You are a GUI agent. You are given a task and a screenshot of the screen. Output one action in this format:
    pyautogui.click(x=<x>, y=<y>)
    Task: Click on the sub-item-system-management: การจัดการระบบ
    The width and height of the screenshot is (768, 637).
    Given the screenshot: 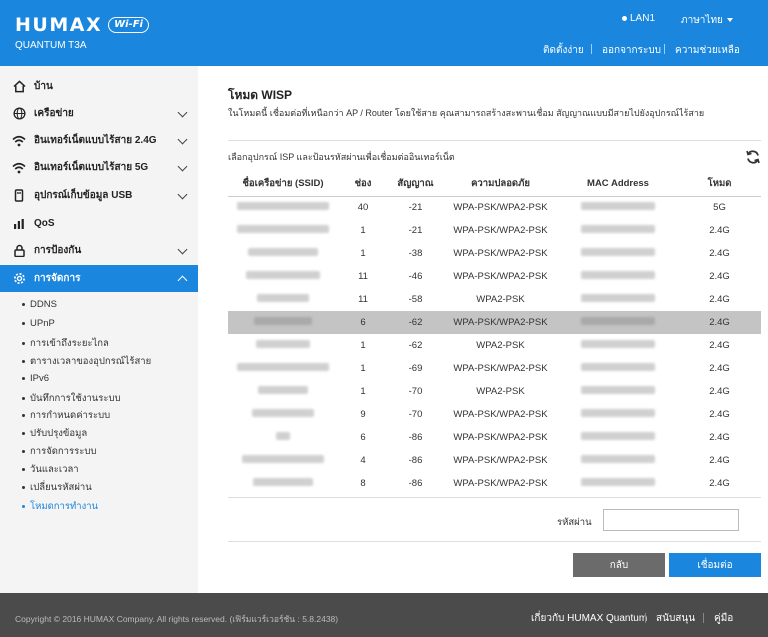 What is the action you would take?
    pyautogui.click(x=59, y=451)
    